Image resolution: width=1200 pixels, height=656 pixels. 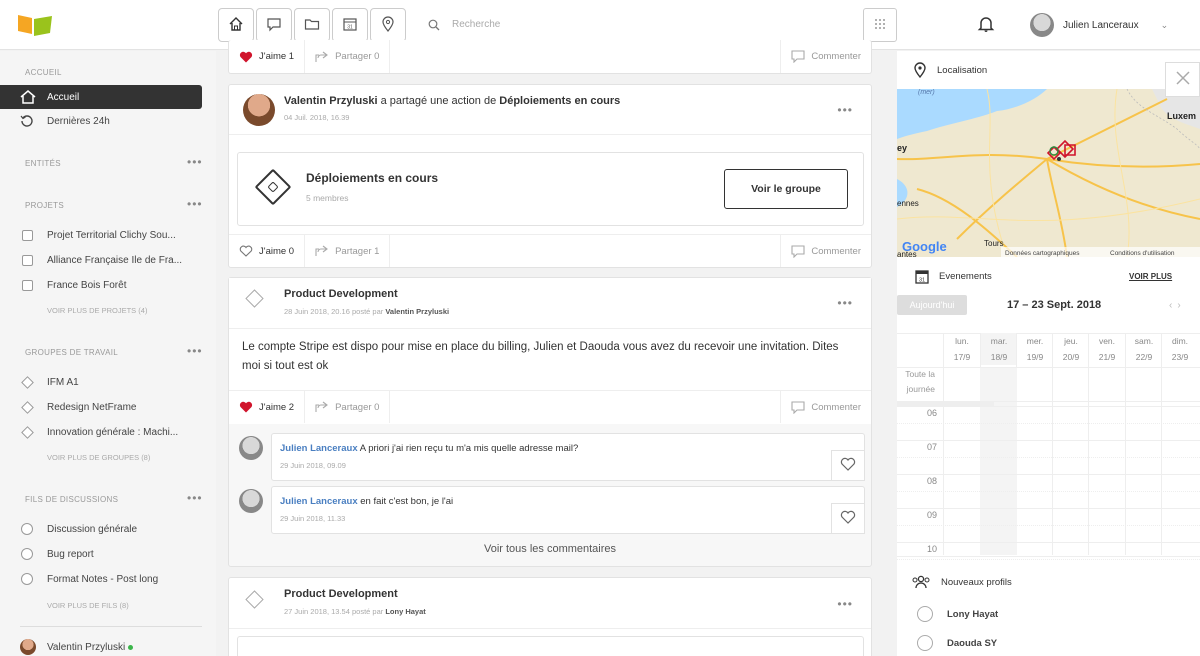 I want to click on sidebar-item-label: Bug report, so click(x=70, y=554).